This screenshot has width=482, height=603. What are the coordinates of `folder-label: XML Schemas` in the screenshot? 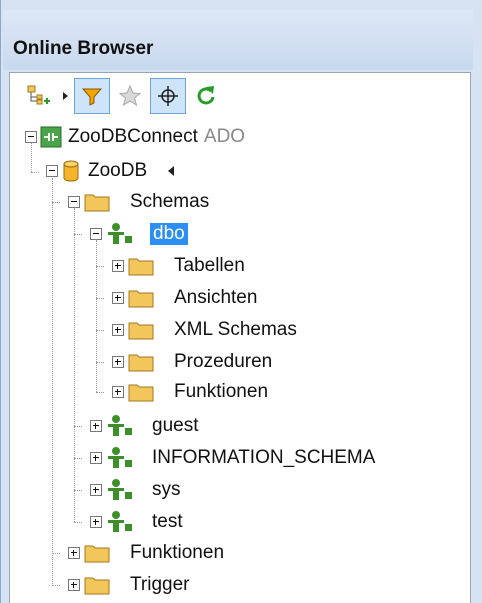 It's located at (235, 329).